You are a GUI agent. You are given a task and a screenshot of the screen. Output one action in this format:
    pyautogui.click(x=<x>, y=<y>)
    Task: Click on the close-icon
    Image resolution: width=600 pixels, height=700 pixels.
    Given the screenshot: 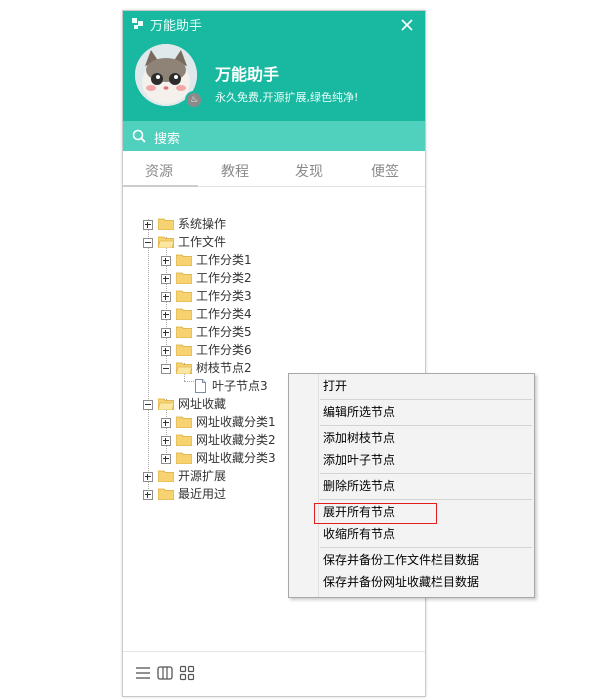 What is the action you would take?
    pyautogui.click(x=407, y=25)
    